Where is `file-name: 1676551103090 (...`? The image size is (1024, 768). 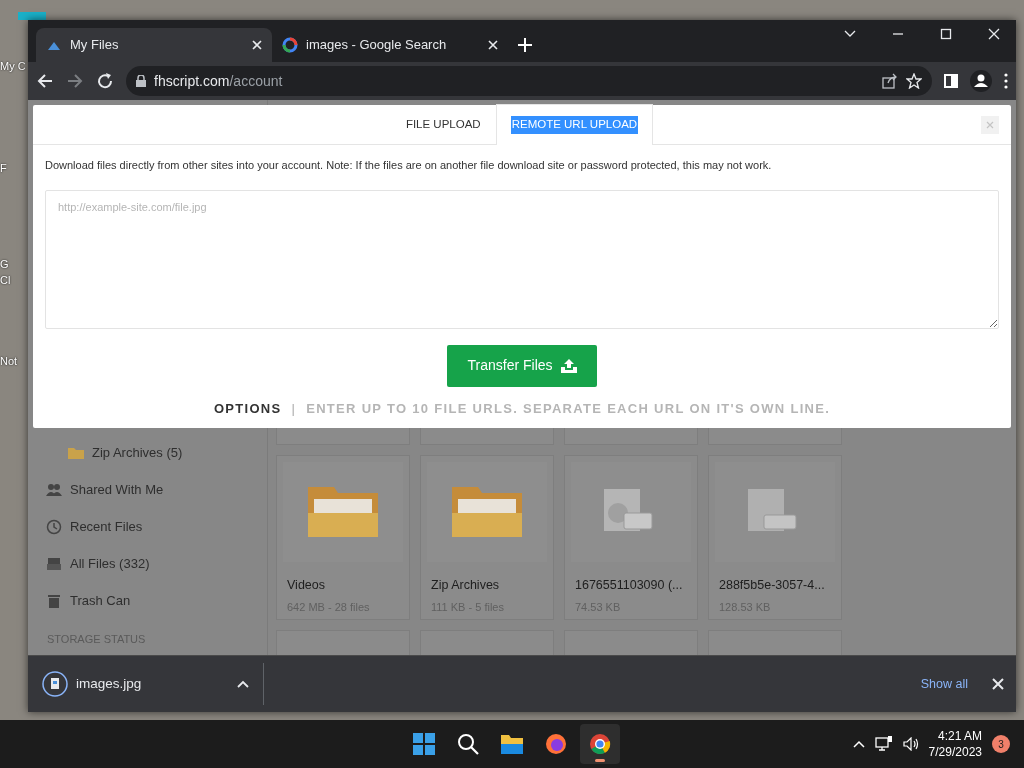
file-name: 1676551103090 (... is located at coordinates (629, 585).